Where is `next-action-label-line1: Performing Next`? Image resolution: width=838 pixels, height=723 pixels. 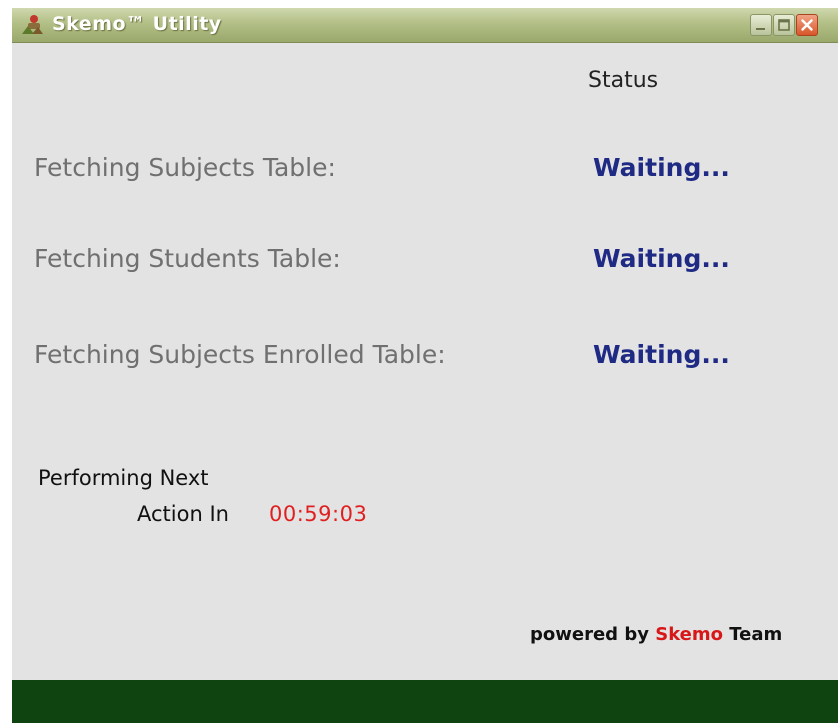
next-action-label-line1: Performing Next is located at coordinates (123, 478).